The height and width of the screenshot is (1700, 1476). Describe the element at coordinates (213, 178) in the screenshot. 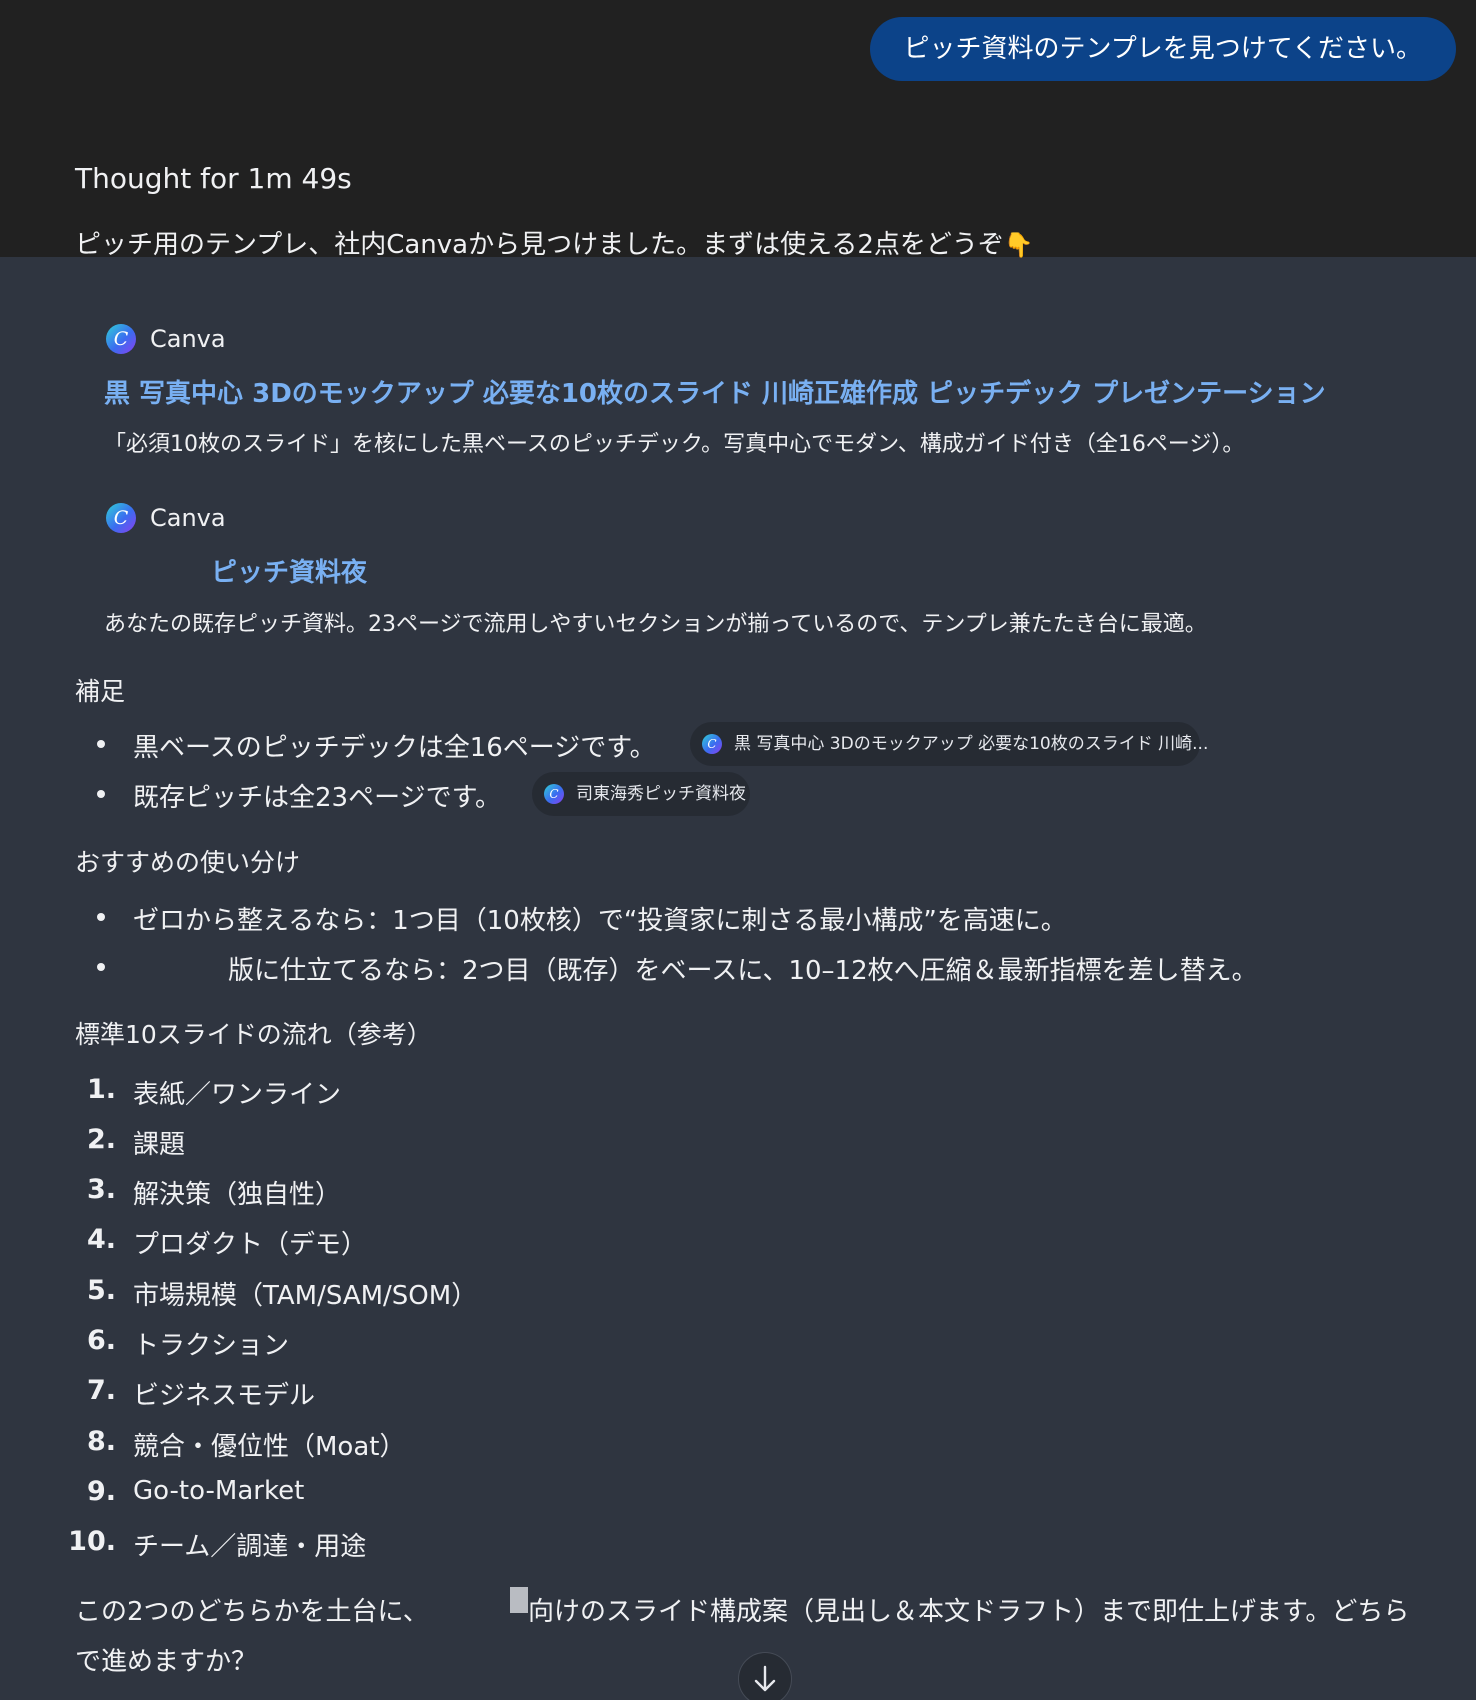

I see `thought-toggle: Thought for 1m 49s` at that location.